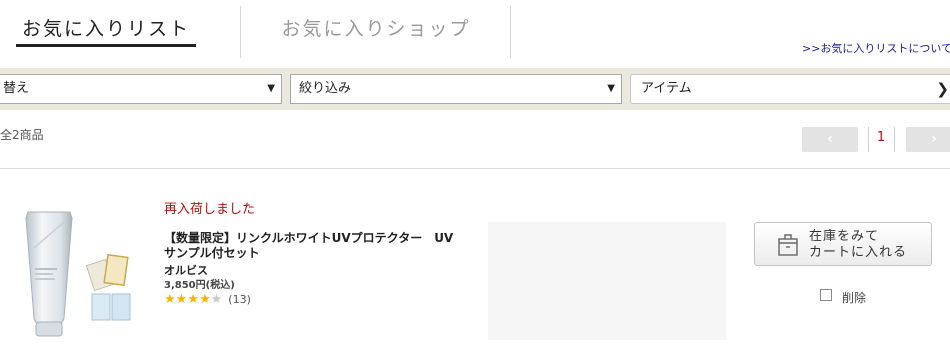 The image size is (950, 344). I want to click on sort-select-label: 替え, so click(16, 88).